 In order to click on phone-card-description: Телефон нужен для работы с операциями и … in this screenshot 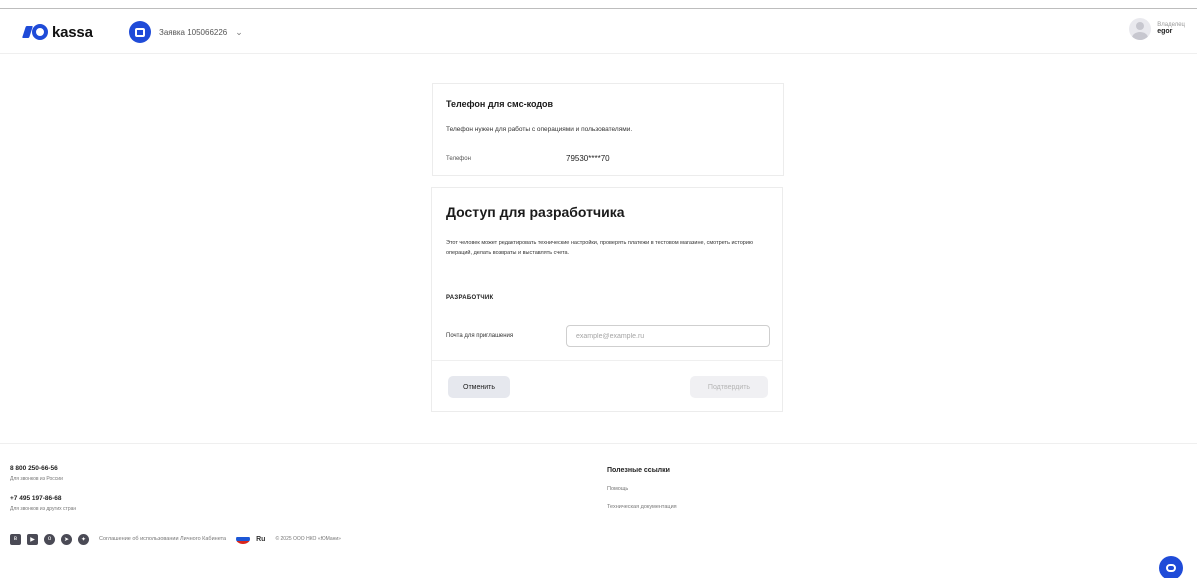, I will do `click(539, 129)`.